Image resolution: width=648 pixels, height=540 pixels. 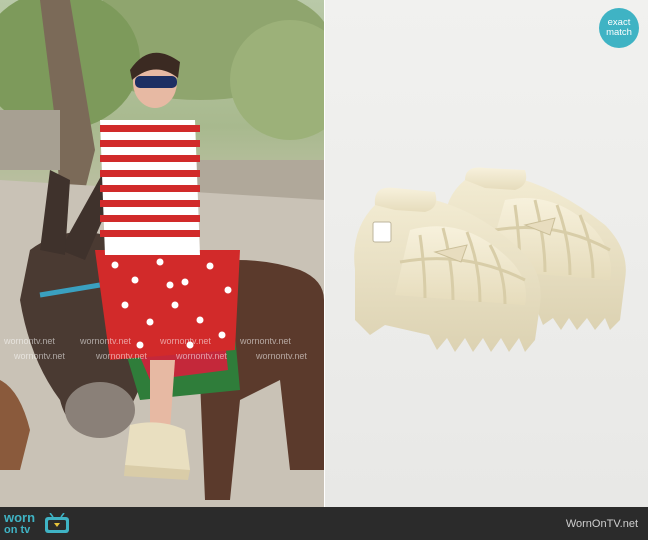 I want to click on footer-bar, so click(x=324, y=523).